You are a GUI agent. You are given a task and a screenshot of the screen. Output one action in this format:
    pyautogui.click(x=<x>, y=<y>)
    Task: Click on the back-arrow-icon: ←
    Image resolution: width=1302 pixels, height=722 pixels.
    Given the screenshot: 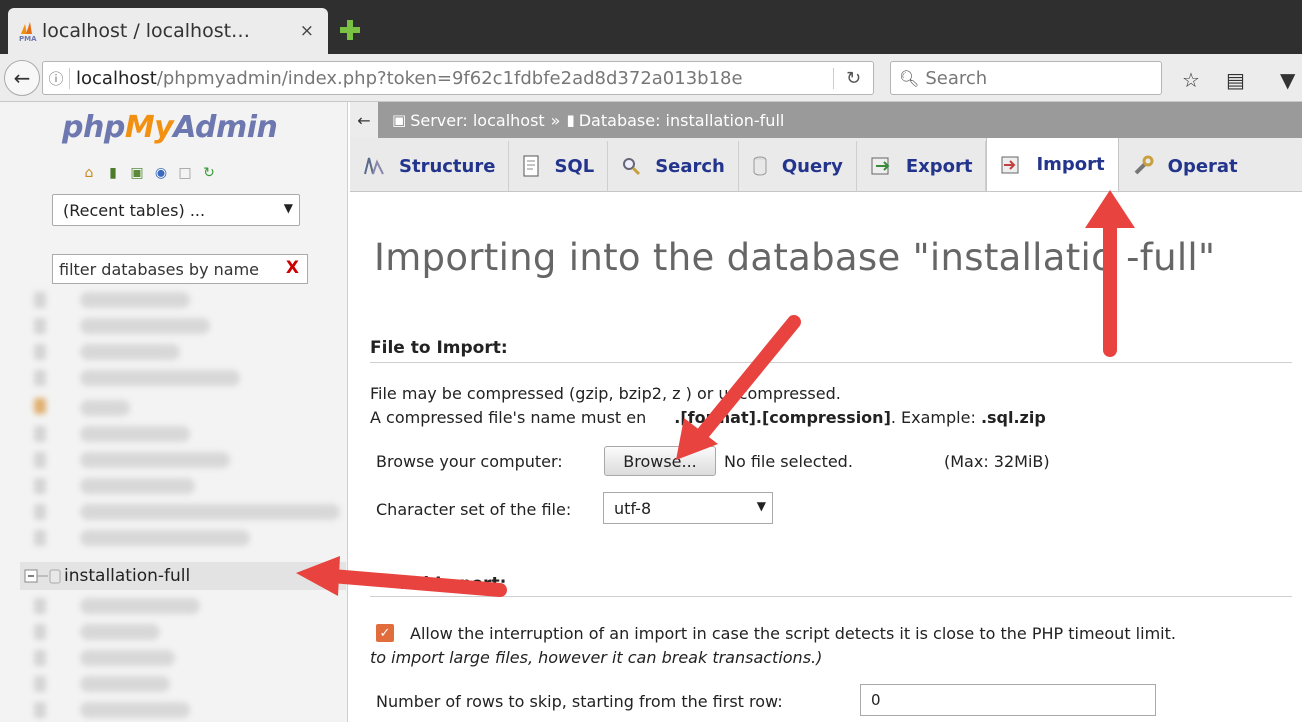 What is the action you would take?
    pyautogui.click(x=22, y=78)
    